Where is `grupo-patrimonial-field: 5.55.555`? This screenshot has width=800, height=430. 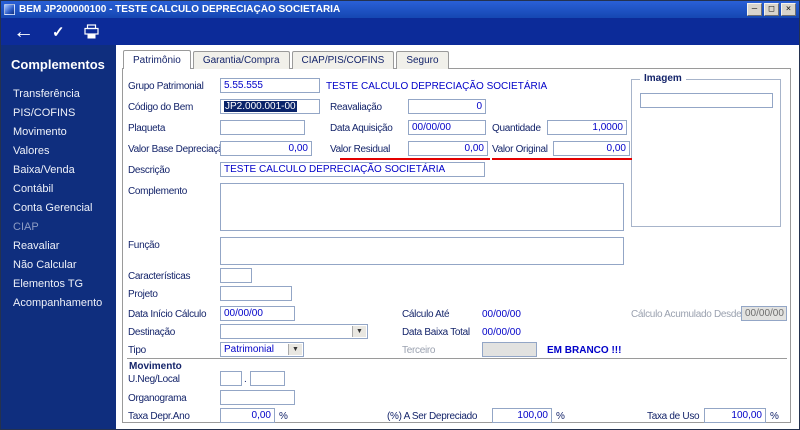 grupo-patrimonial-field: 5.55.555 is located at coordinates (270, 85).